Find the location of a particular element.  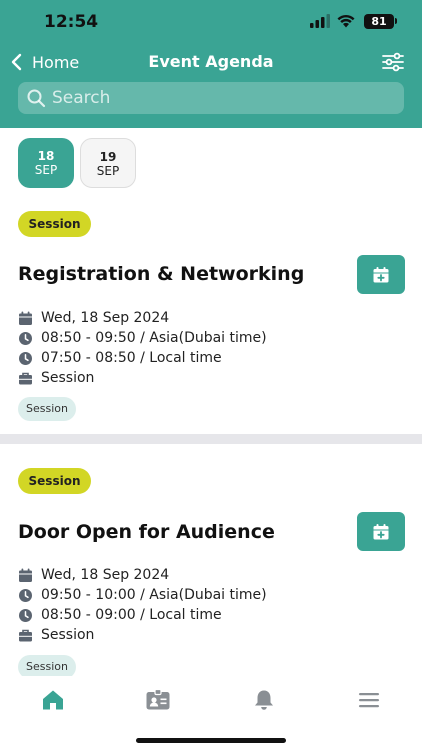

date-tab-19-sep: 19 SEP is located at coordinates (108, 163).